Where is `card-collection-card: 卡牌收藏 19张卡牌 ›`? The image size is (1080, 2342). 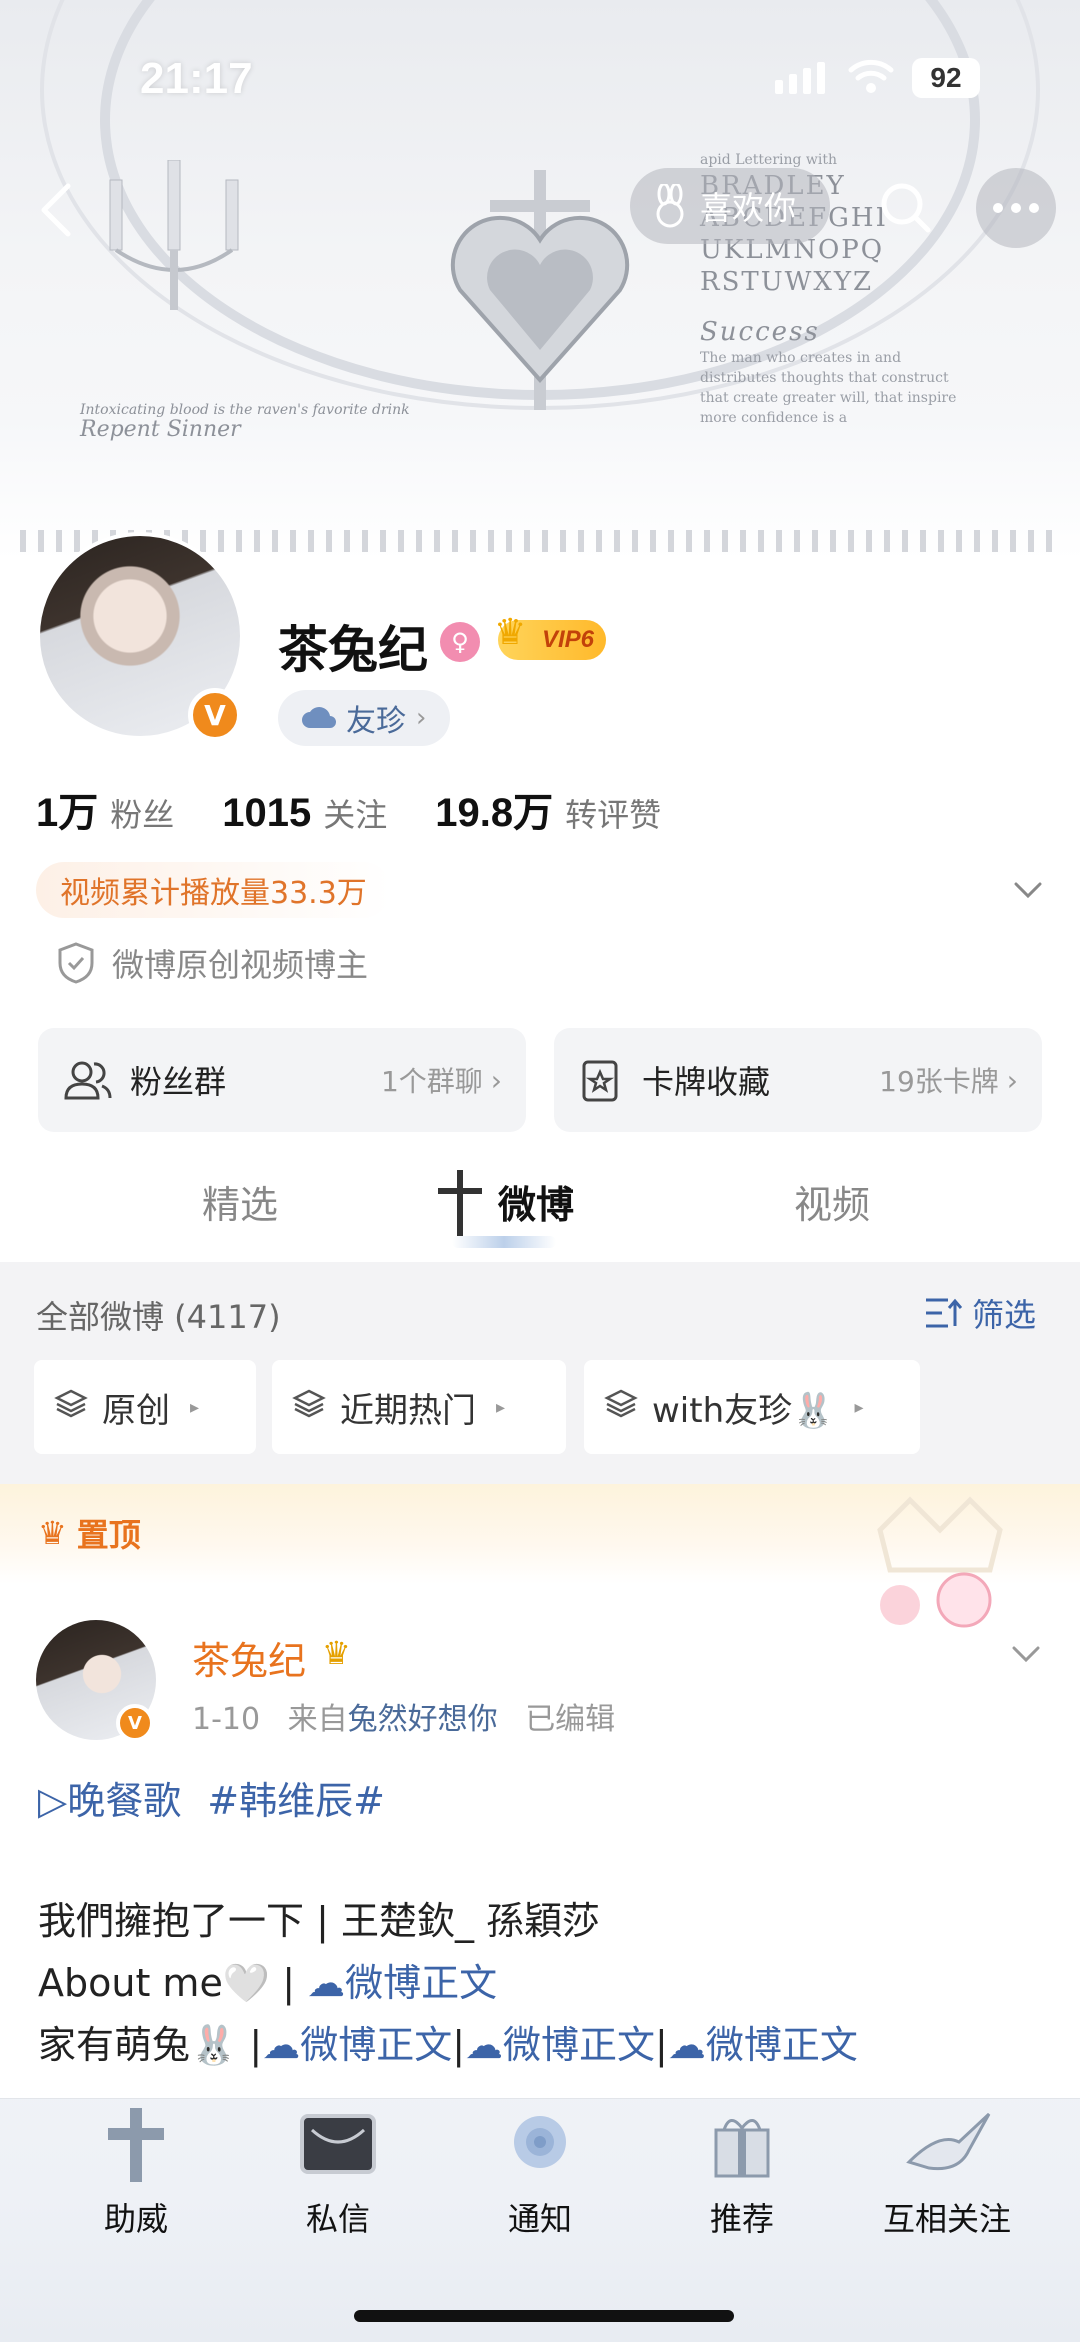
card-collection-card: 卡牌收藏 19张卡牌 › is located at coordinates (798, 1080).